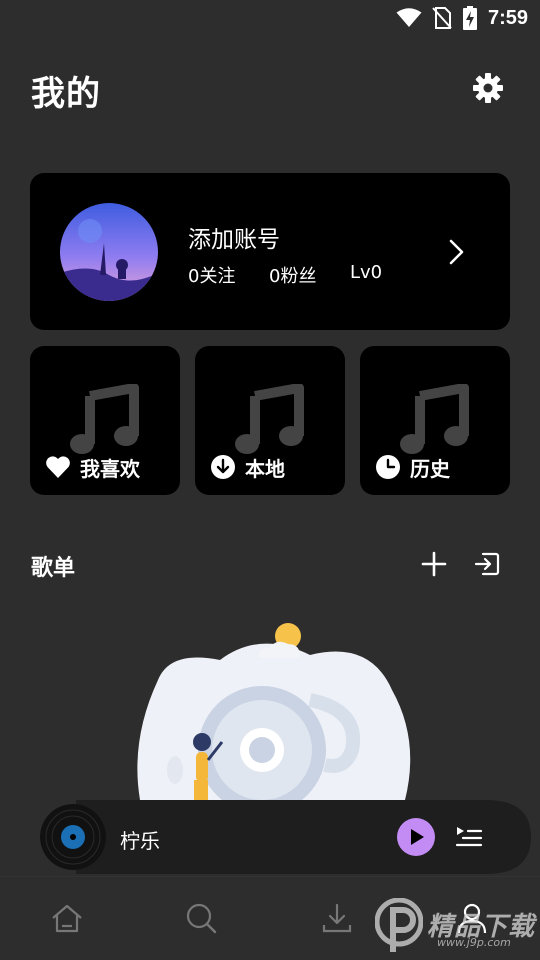  I want to click on page-title: 我的, so click(66, 94).